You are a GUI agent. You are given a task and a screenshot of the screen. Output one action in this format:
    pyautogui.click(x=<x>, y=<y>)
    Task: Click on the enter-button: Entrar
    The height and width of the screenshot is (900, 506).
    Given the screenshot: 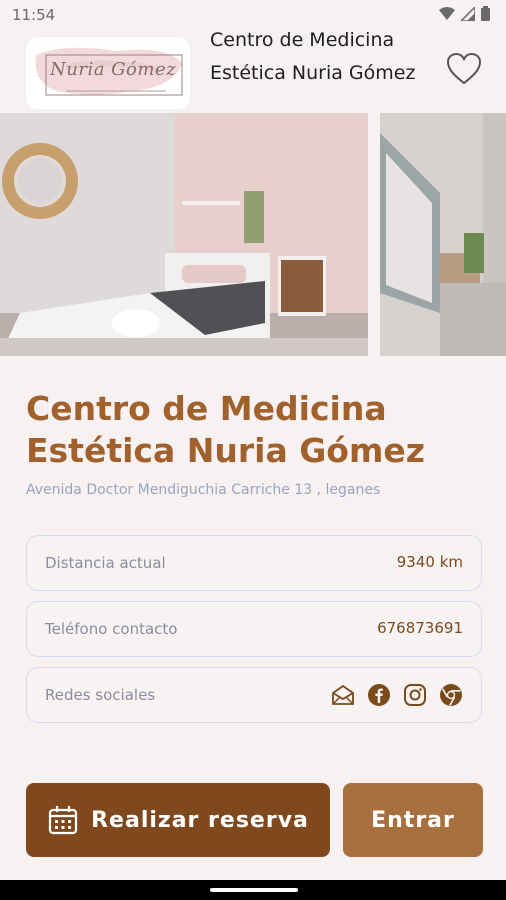 What is the action you would take?
    pyautogui.click(x=413, y=820)
    